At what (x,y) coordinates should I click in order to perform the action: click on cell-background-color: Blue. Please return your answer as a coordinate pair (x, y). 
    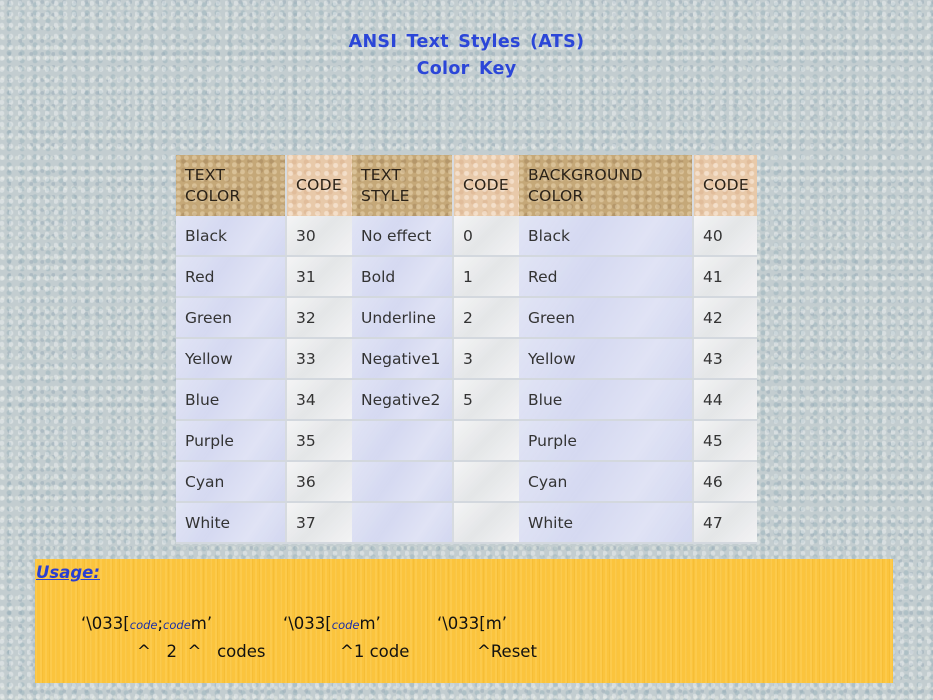
    Looking at the image, I should click on (606, 400).